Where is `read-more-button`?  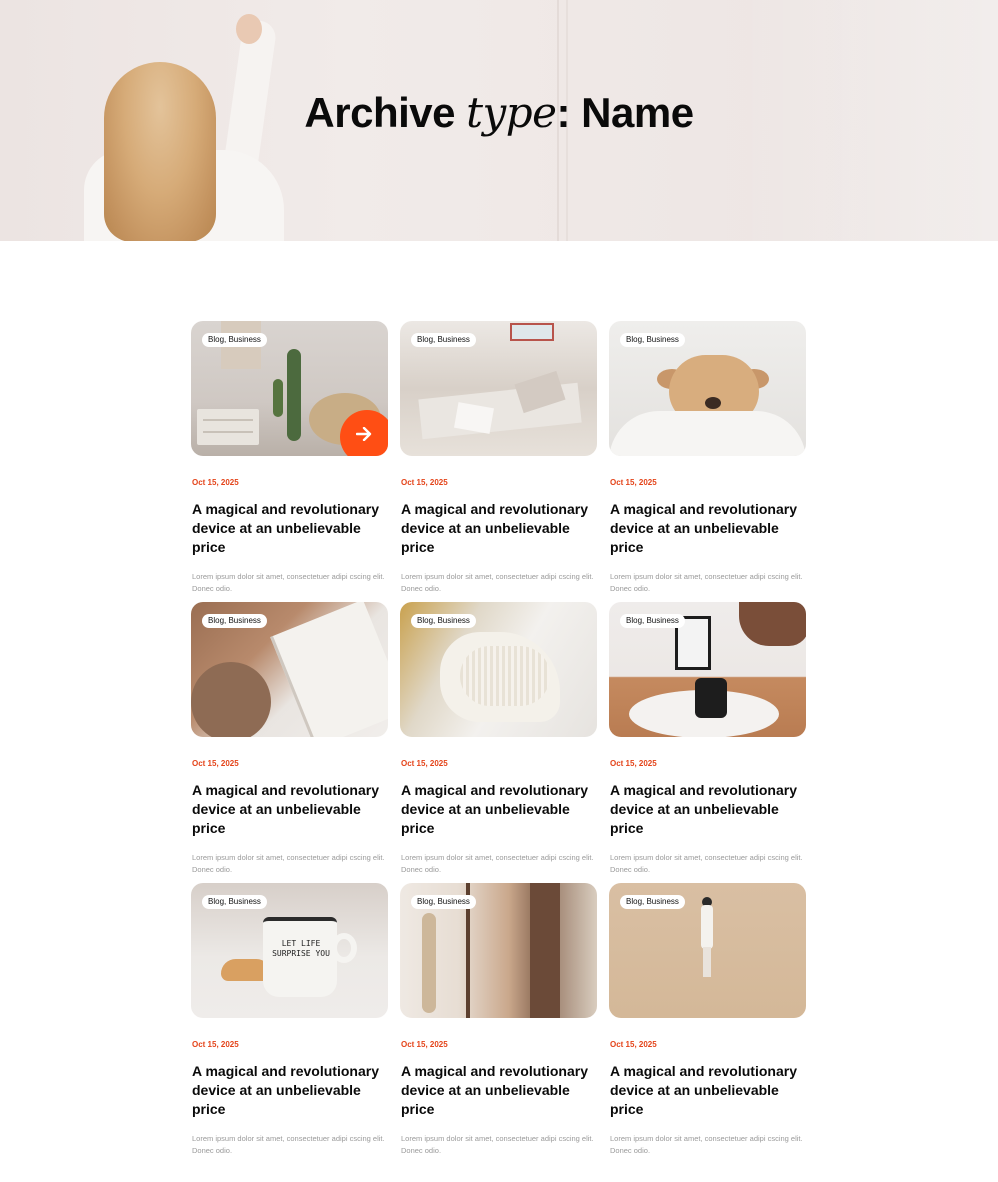 read-more-button is located at coordinates (364, 433).